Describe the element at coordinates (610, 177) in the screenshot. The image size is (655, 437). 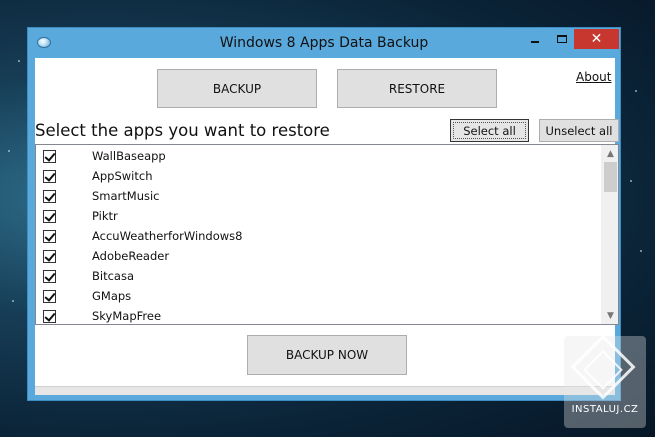
I see `scroll-thumb` at that location.